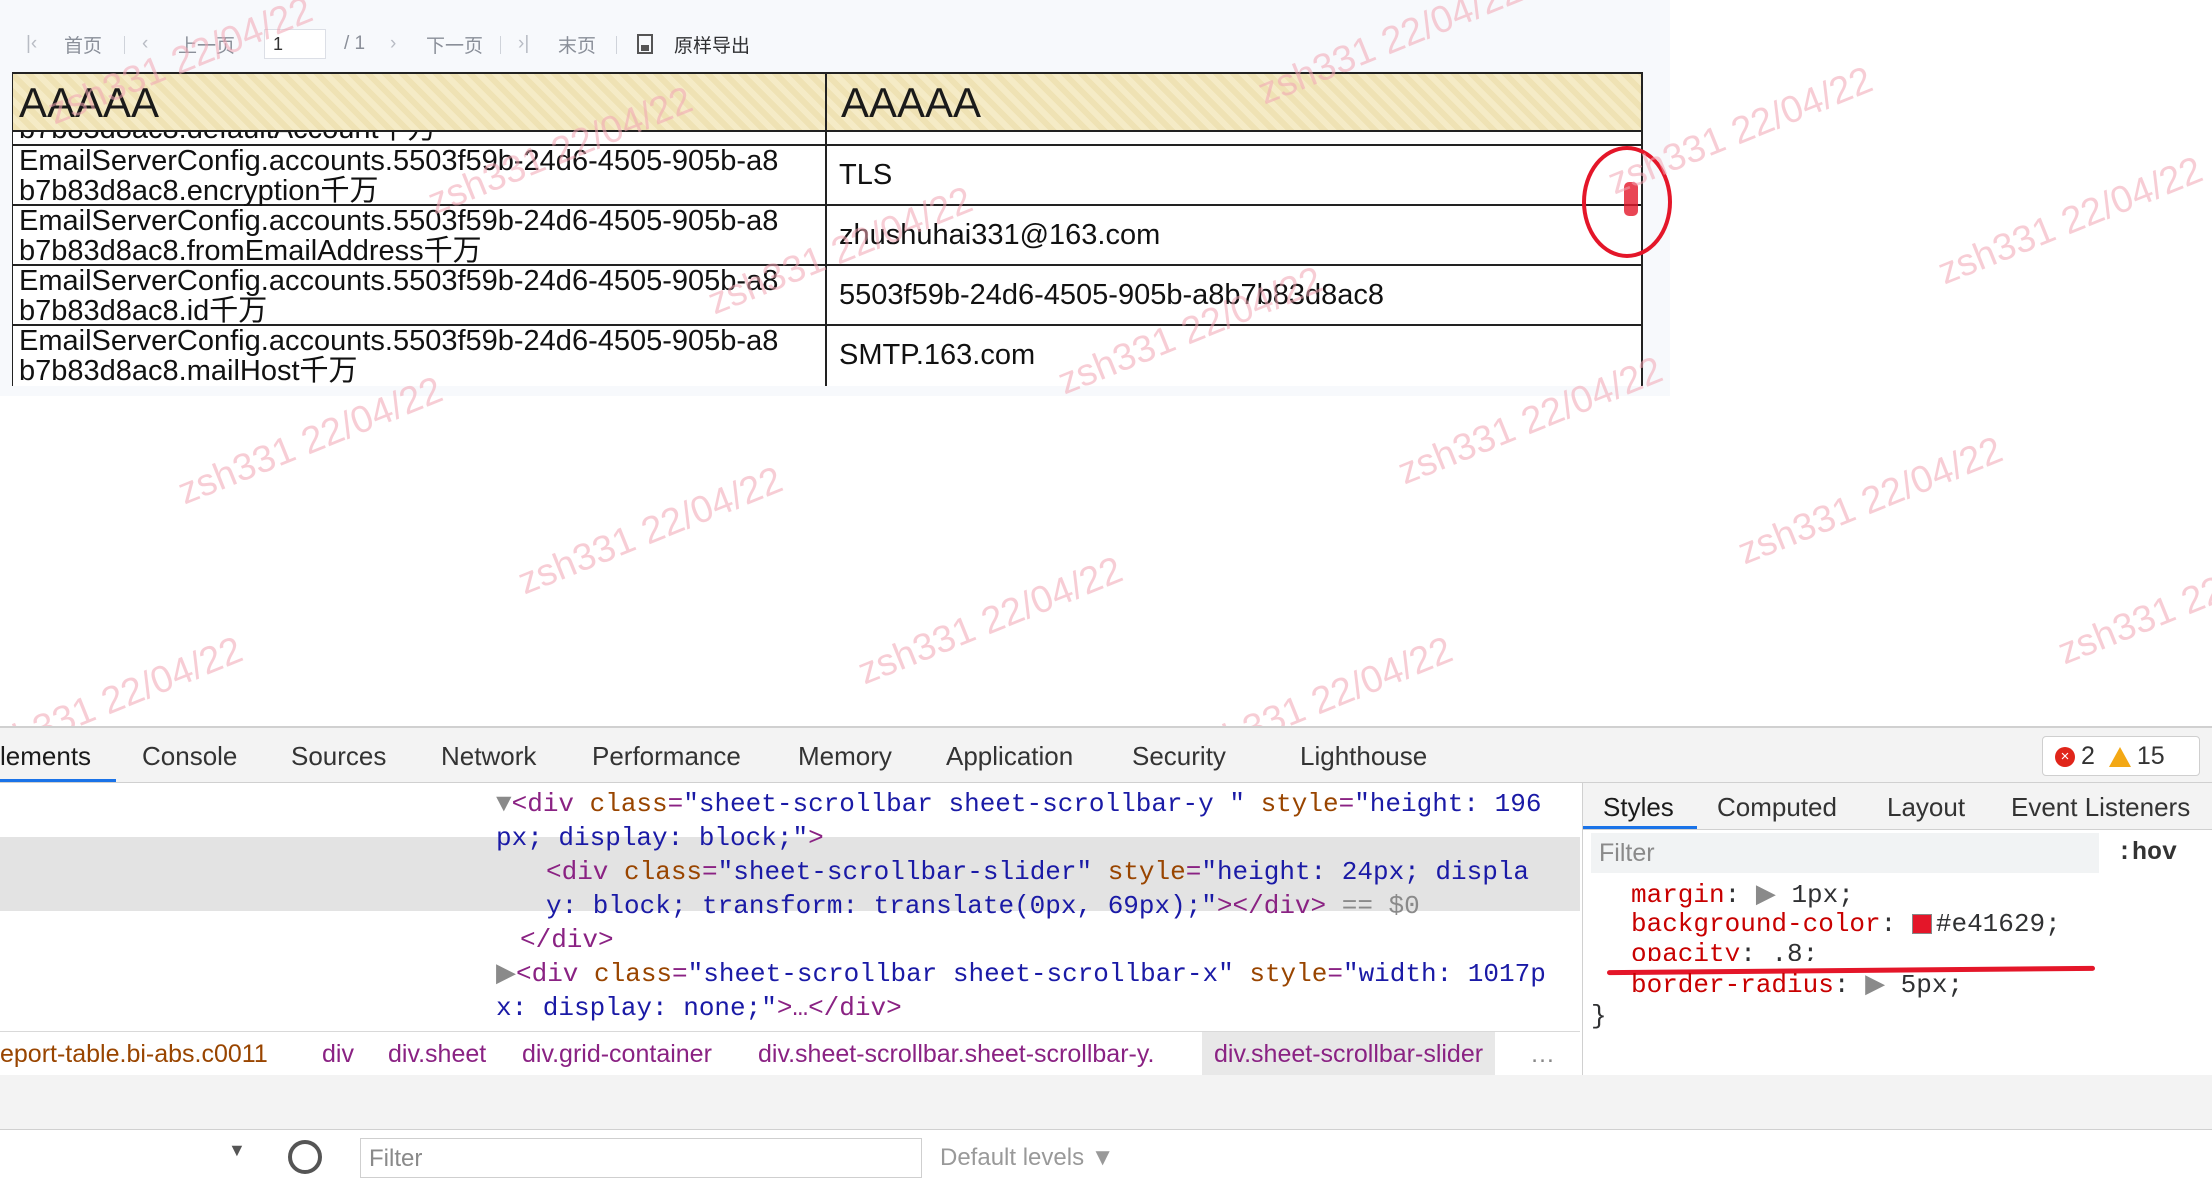 This screenshot has width=2212, height=1179. What do you see at coordinates (206, 44) in the screenshot?
I see `prev-page-button: 上一页` at bounding box center [206, 44].